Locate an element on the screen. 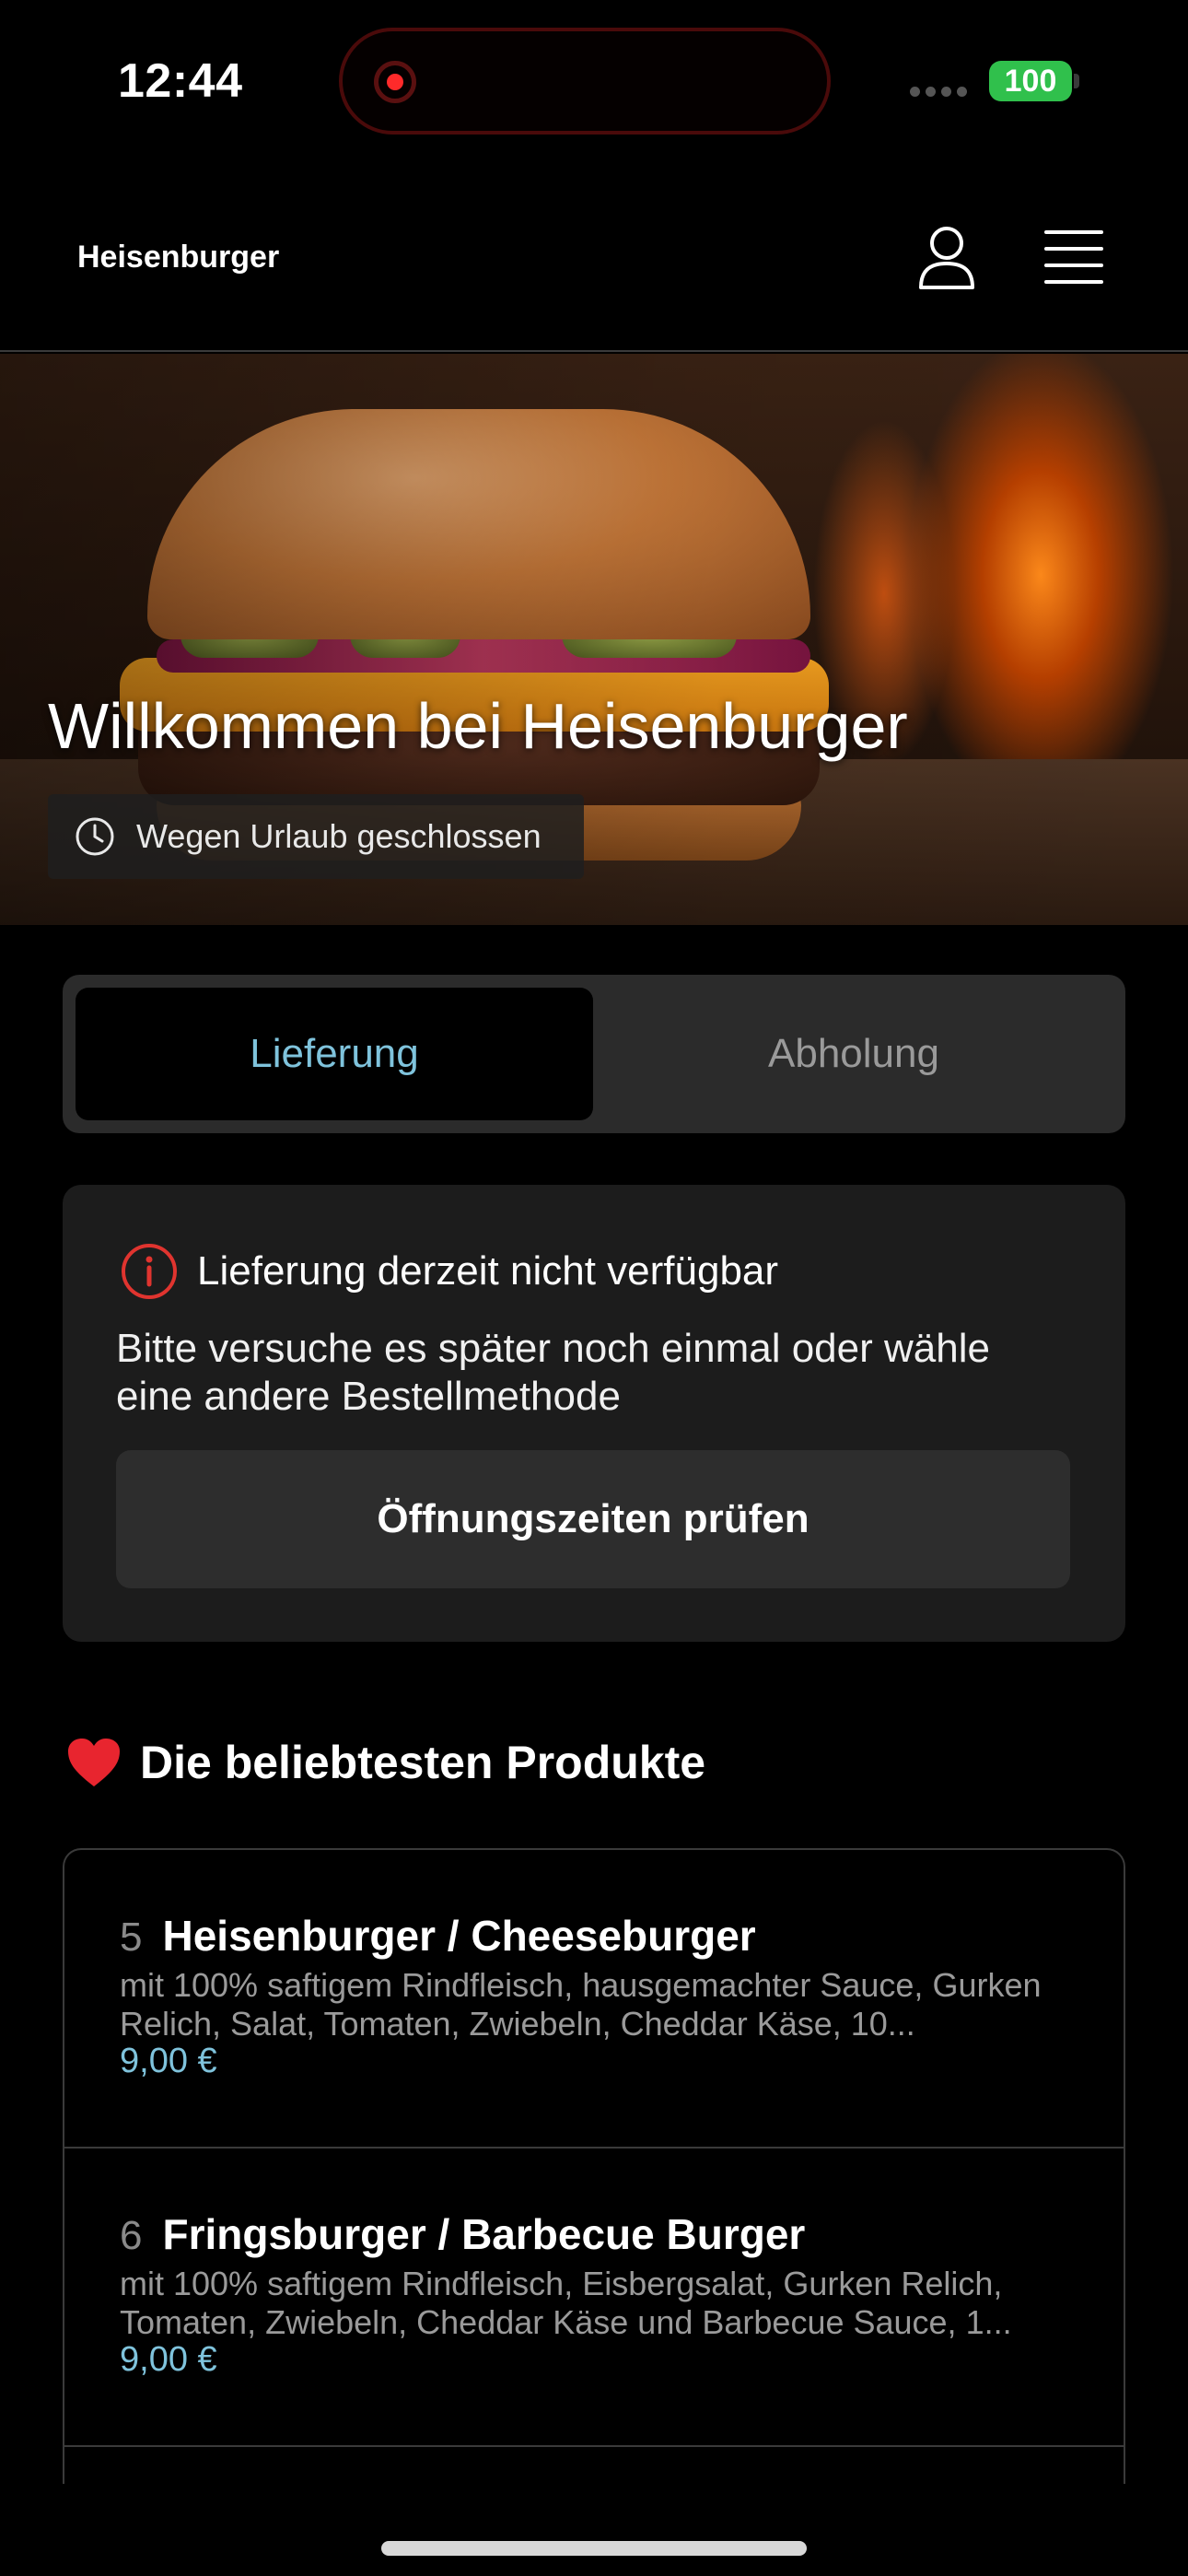  order-mode-toggle: Lieferung Abholung is located at coordinates (594, 1054).